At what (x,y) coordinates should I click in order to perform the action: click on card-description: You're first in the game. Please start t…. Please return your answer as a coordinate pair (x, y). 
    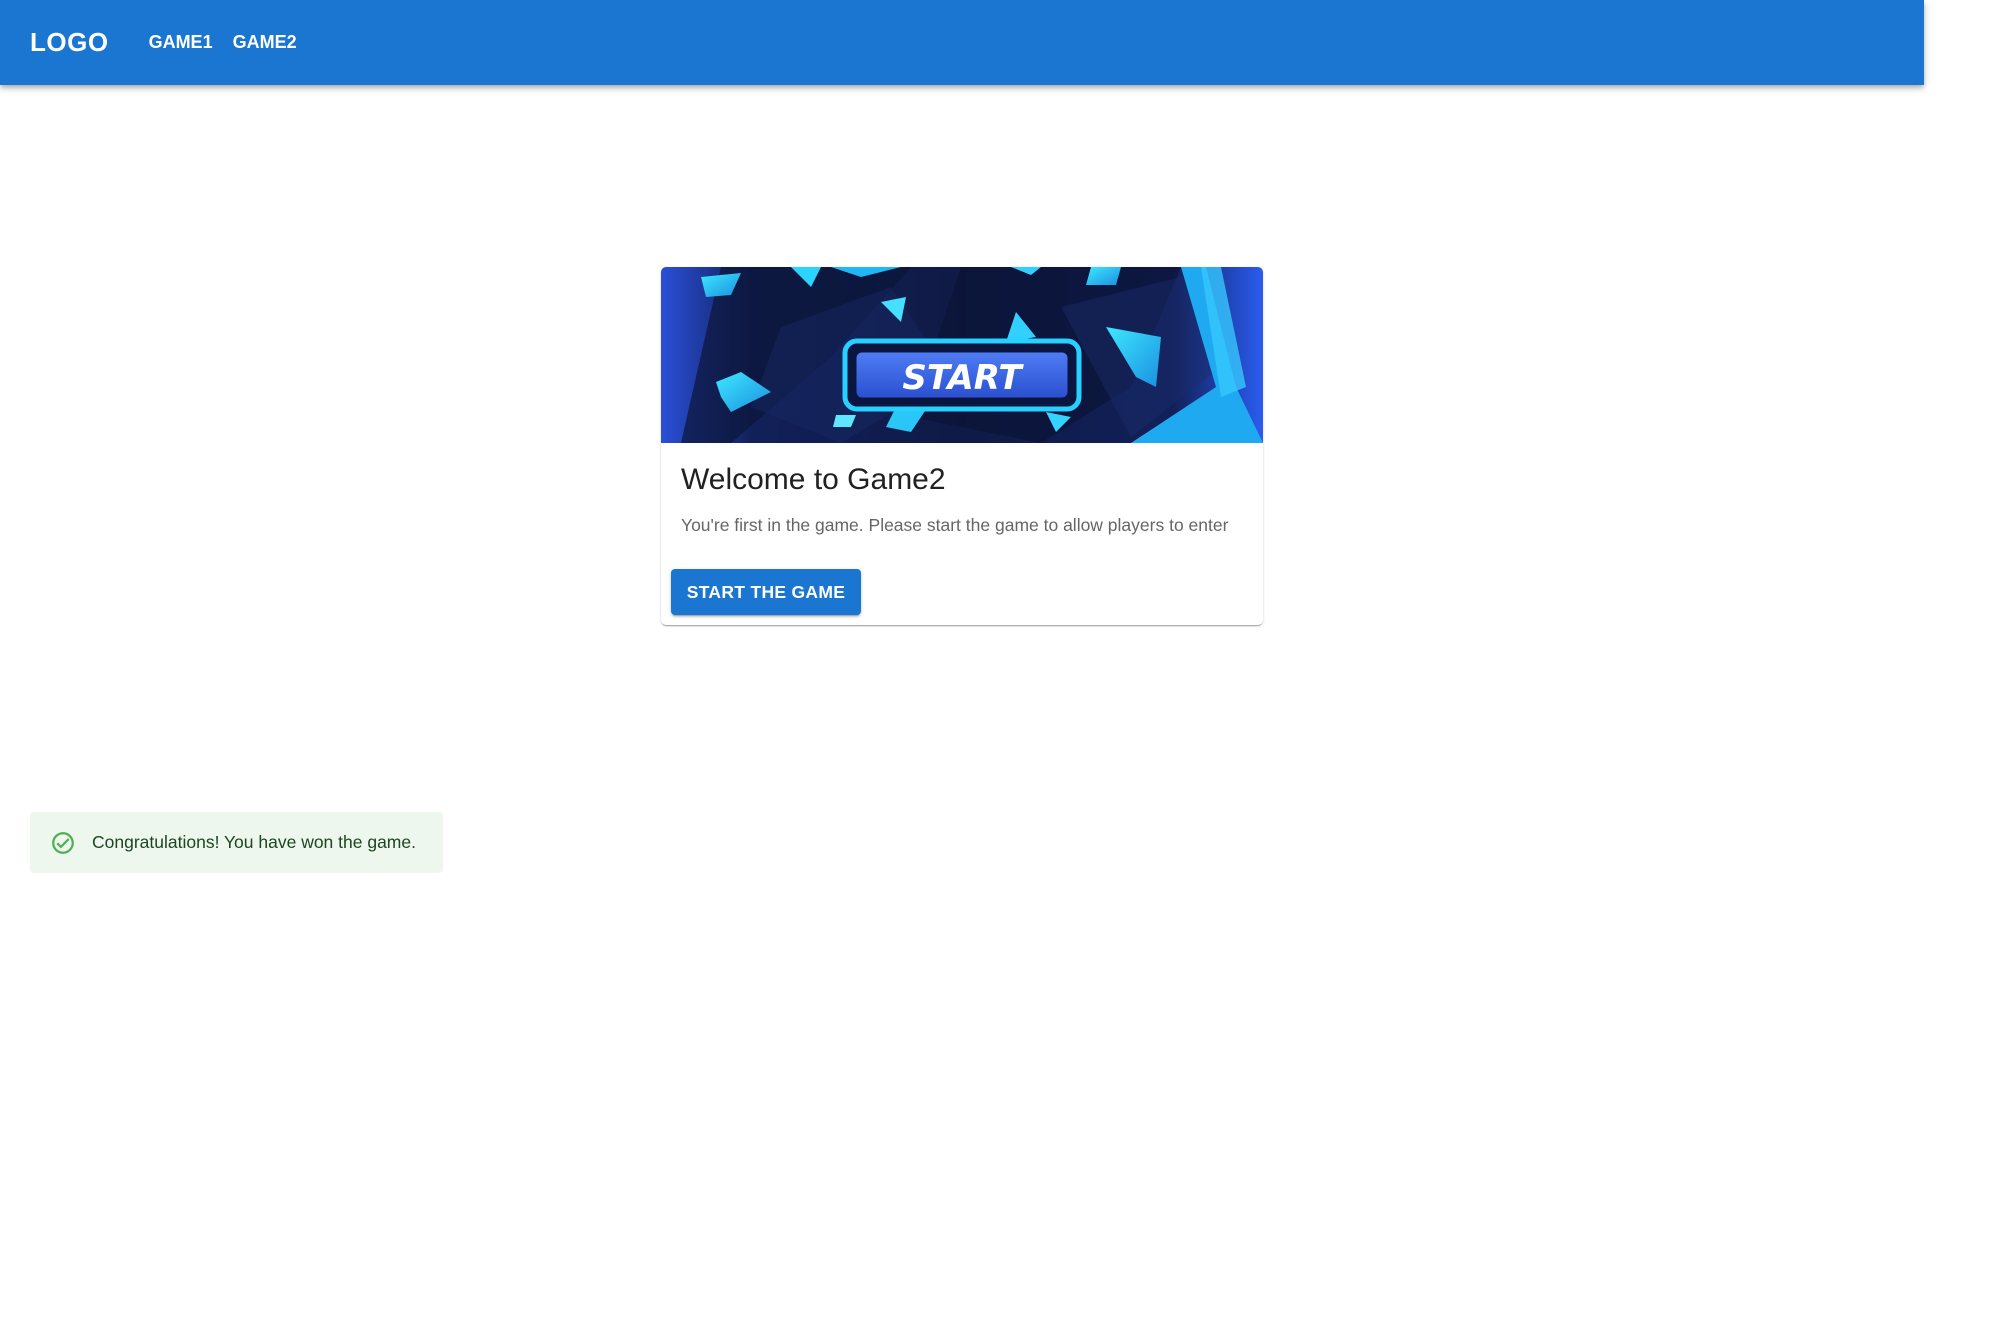
    Looking at the image, I should click on (955, 525).